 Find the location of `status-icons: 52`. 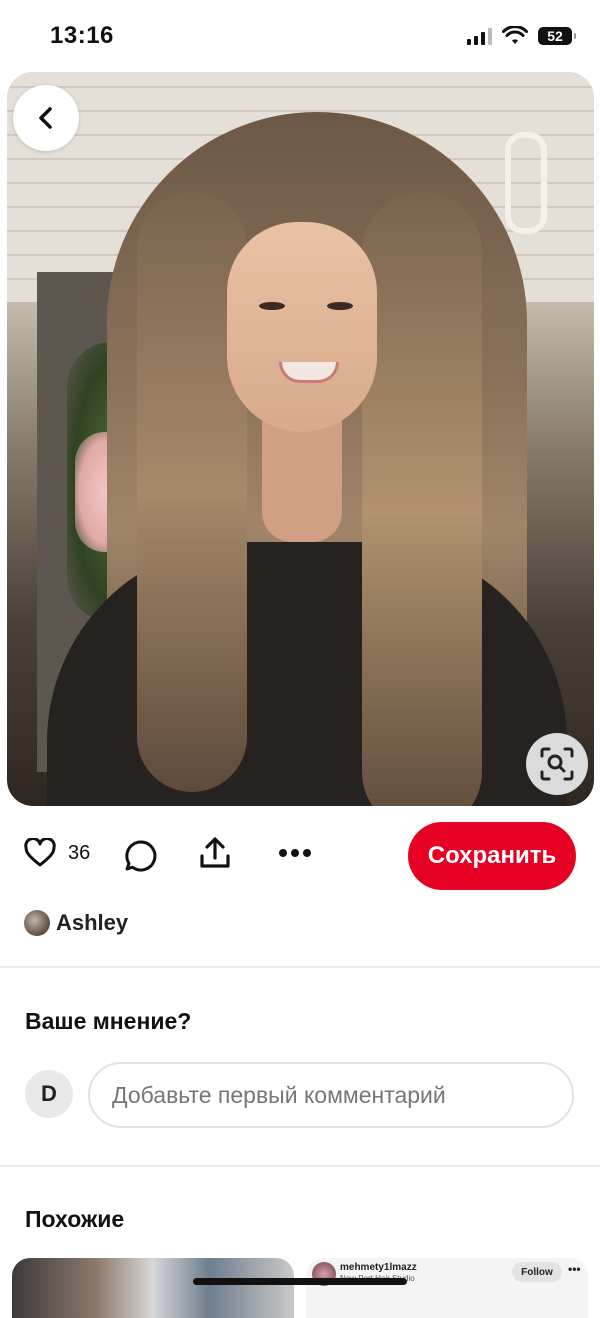

status-icons: 52 is located at coordinates (521, 36).